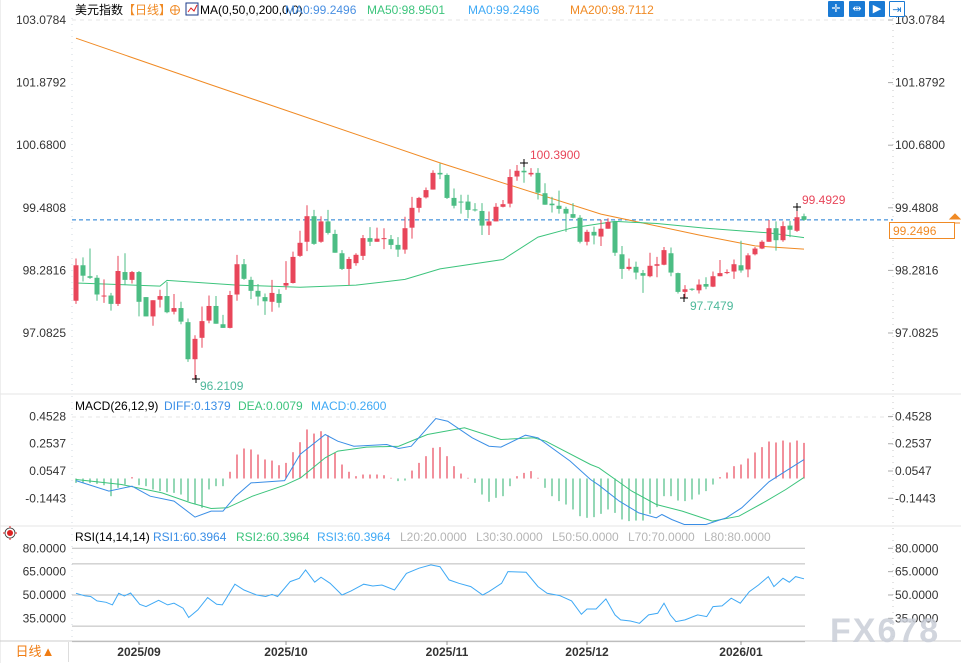 The image size is (961, 663). What do you see at coordinates (10, 533) in the screenshot?
I see `rsi-settings-icon` at bounding box center [10, 533].